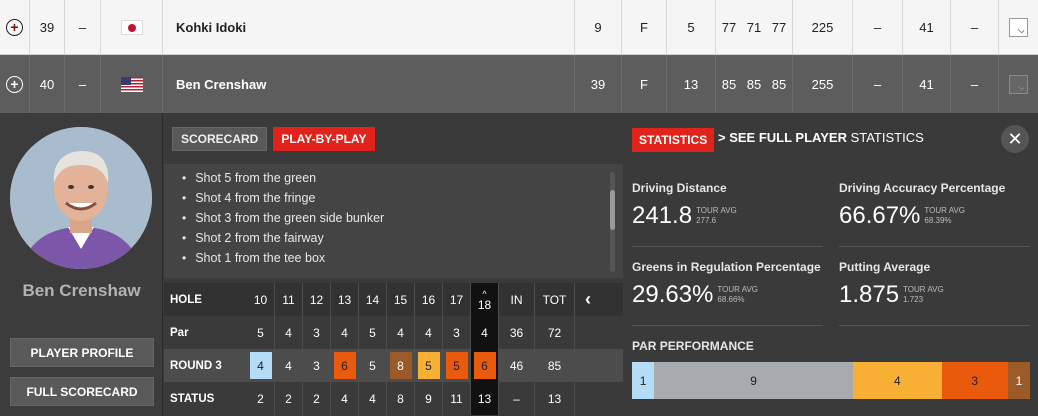 The width and height of the screenshot is (1038, 416). What do you see at coordinates (880, 215) in the screenshot?
I see `stat-value: 66.67%` at bounding box center [880, 215].